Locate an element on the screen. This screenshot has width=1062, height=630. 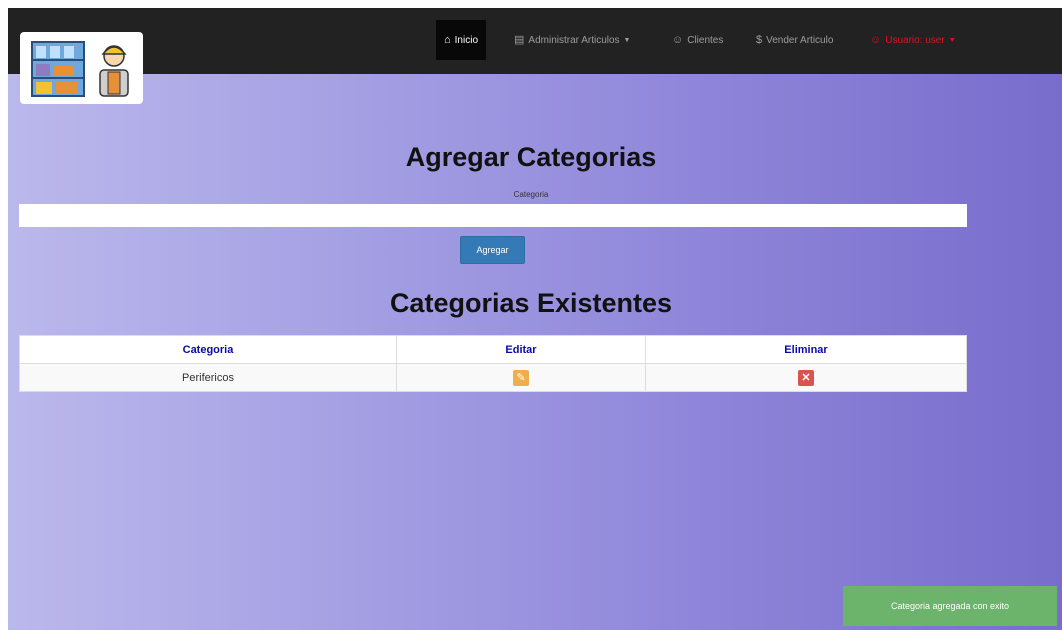
nav-item-label: Clientes is located at coordinates (705, 40).